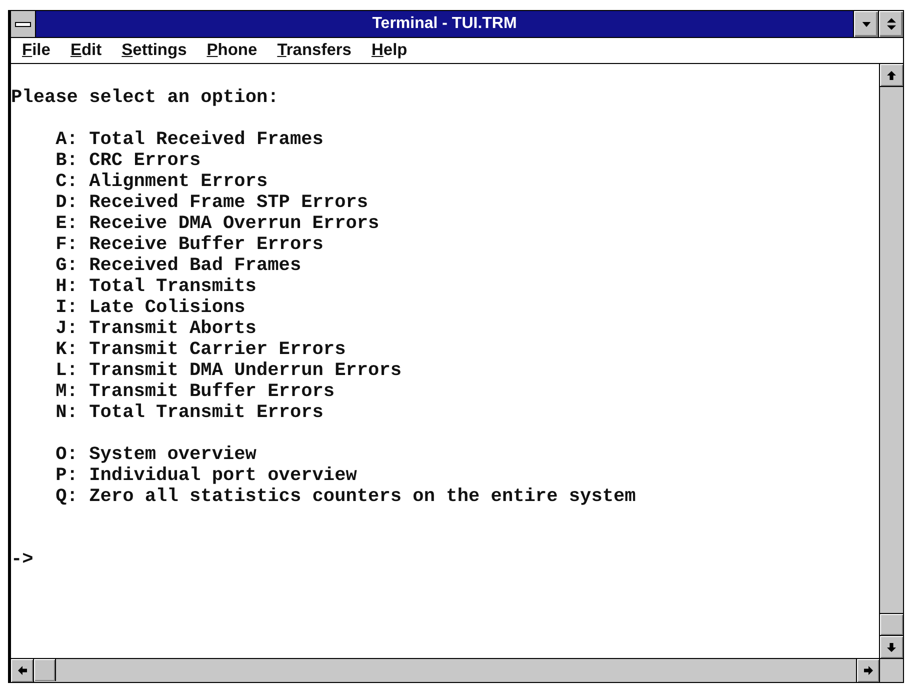 Image resolution: width=909 pixels, height=687 pixels. Describe the element at coordinates (162, 181) in the screenshot. I see `menu-option-line: C: Alignment Errors` at that location.